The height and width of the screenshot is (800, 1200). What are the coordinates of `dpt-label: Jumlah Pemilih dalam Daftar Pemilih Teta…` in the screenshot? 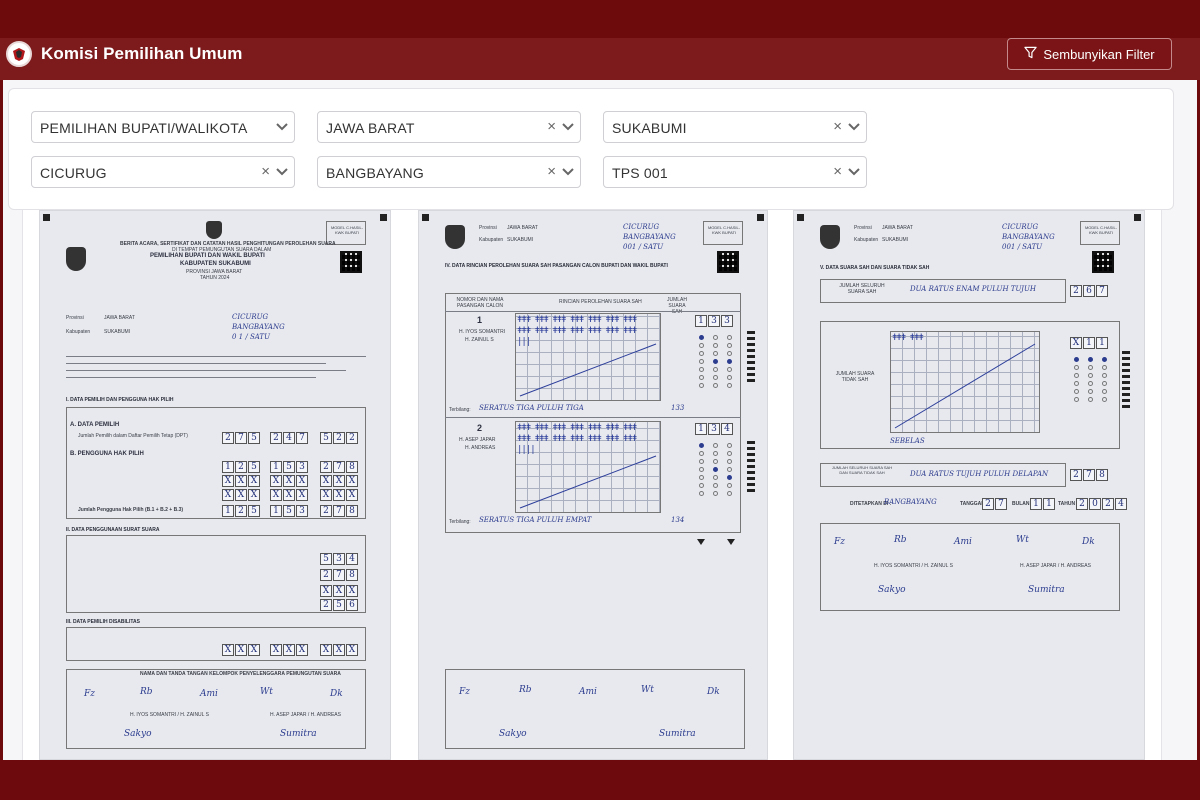 It's located at (133, 436).